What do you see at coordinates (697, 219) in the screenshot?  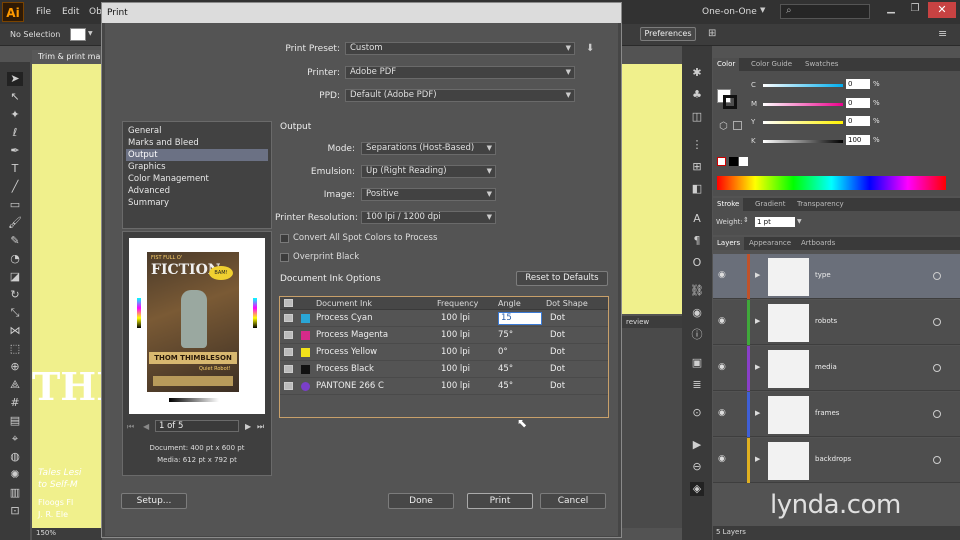 I see `character-icon: A` at bounding box center [697, 219].